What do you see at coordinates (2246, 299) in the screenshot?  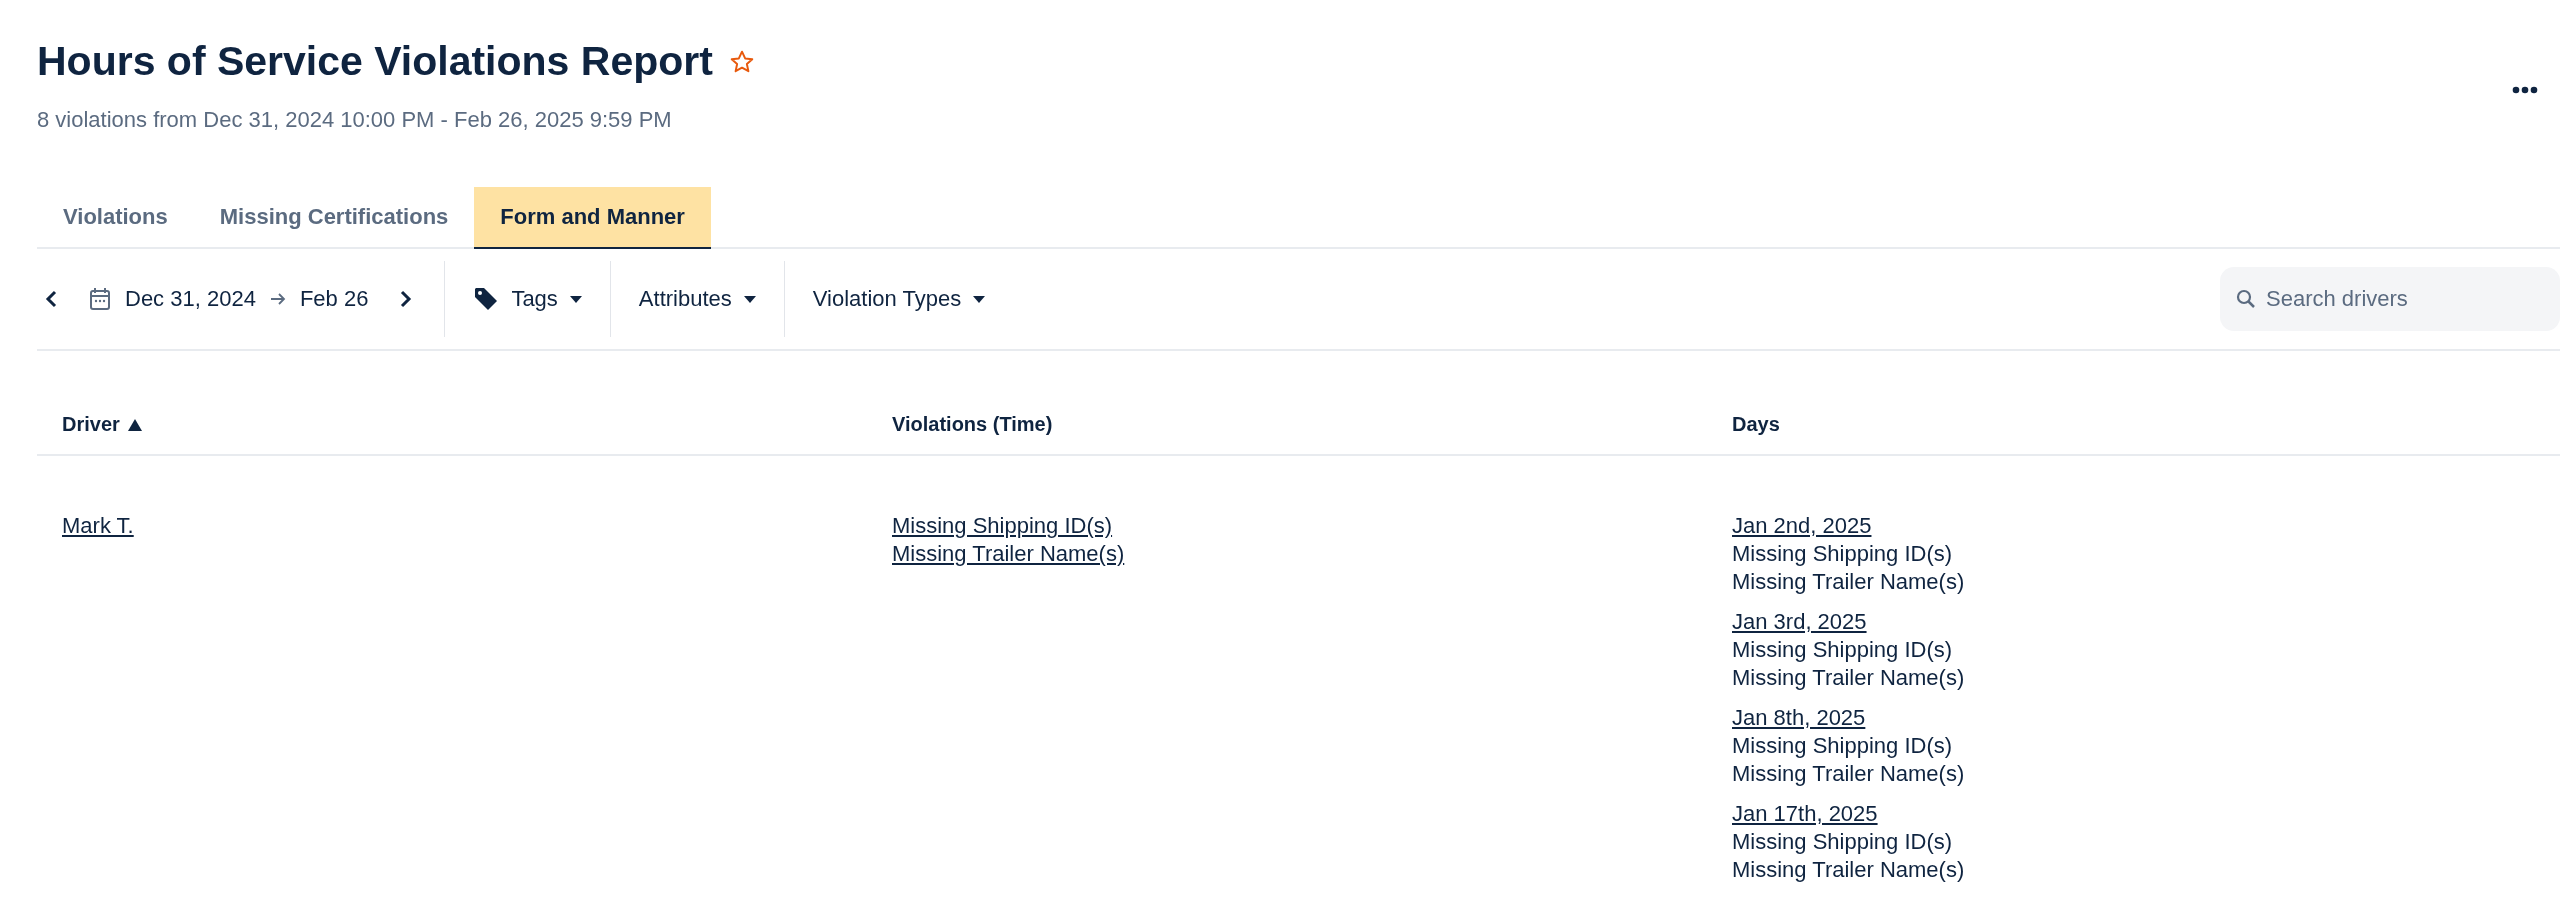 I see `search-icon` at bounding box center [2246, 299].